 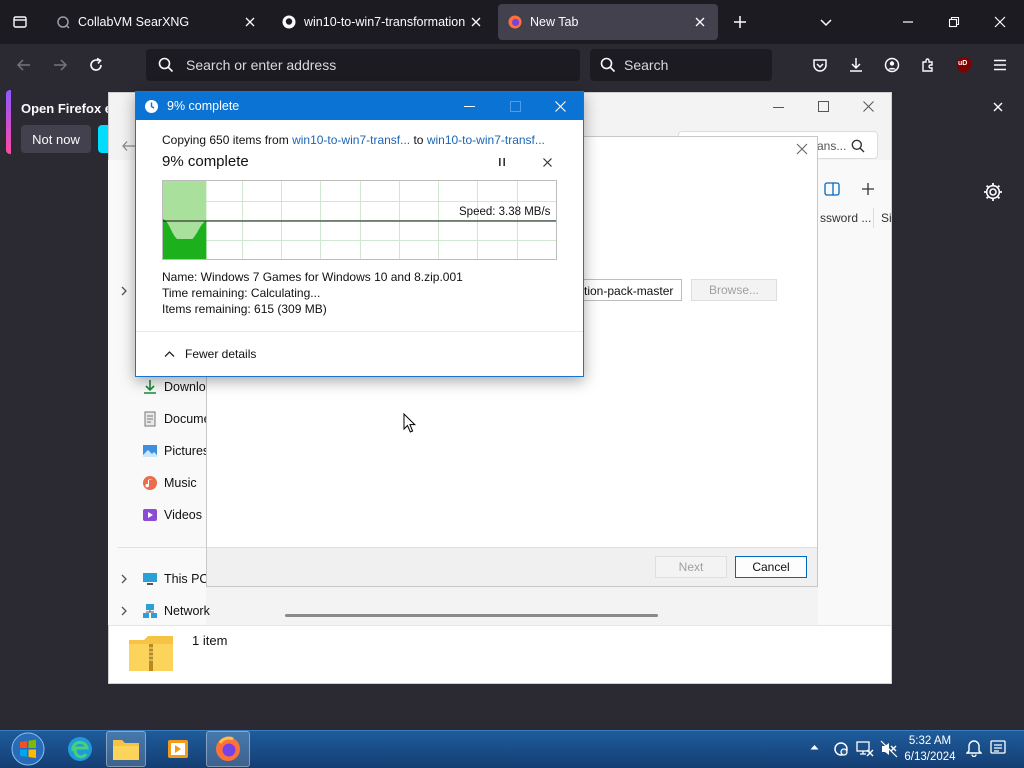 I want to click on computer-icon, so click(x=150, y=579).